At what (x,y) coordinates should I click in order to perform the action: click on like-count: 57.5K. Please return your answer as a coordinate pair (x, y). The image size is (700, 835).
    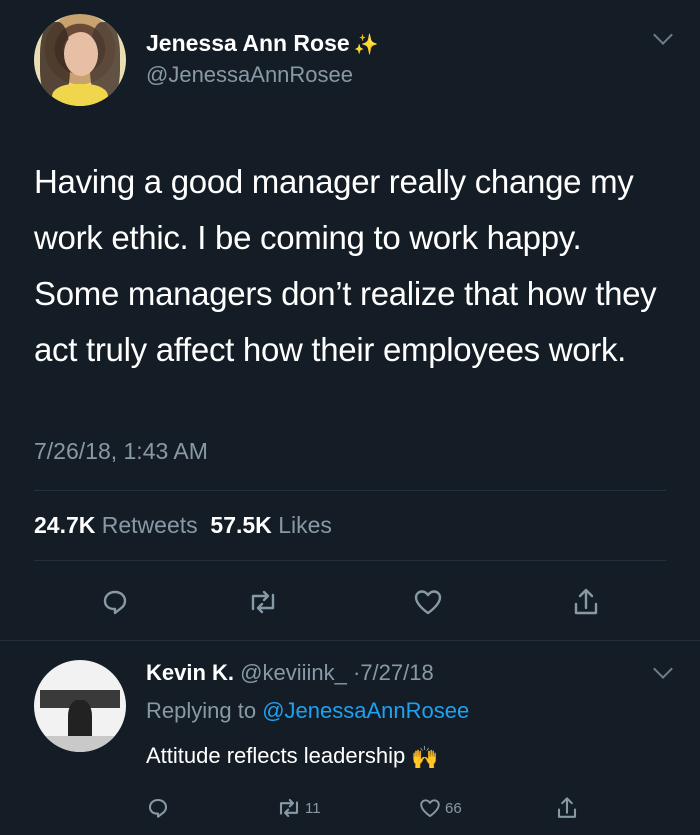
    Looking at the image, I should click on (240, 525).